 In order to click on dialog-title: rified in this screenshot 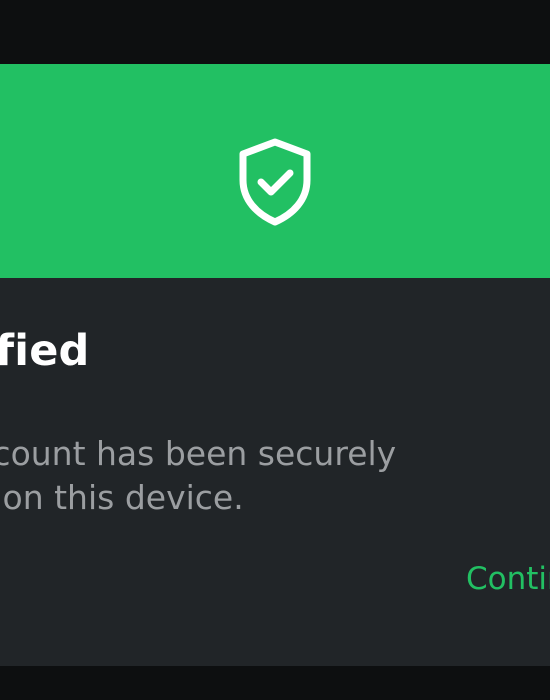, I will do `click(45, 351)`.